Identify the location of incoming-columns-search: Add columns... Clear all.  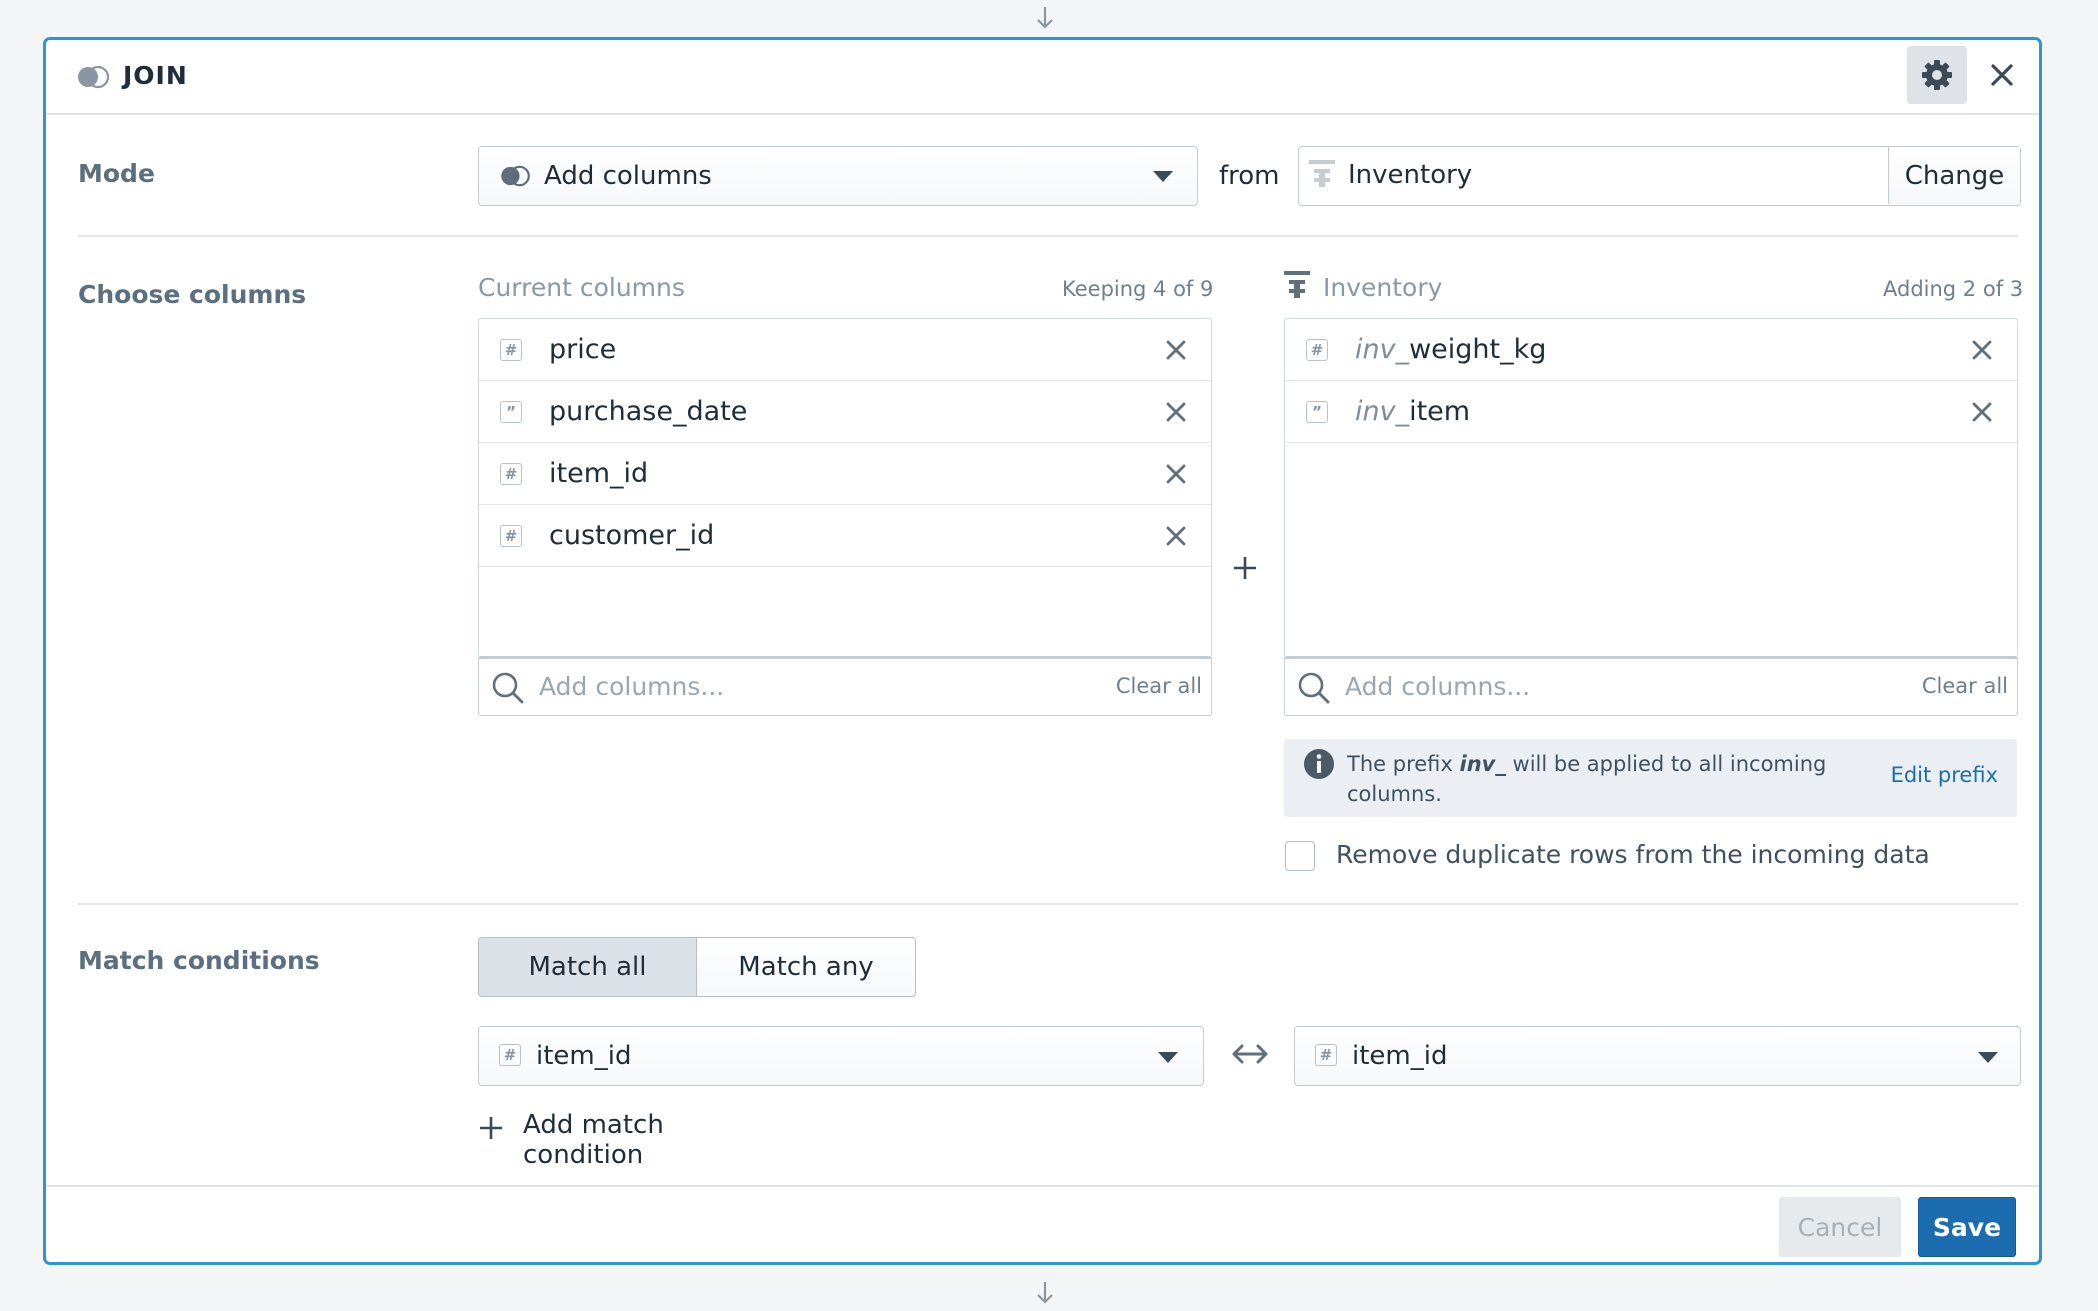
(1651, 686).